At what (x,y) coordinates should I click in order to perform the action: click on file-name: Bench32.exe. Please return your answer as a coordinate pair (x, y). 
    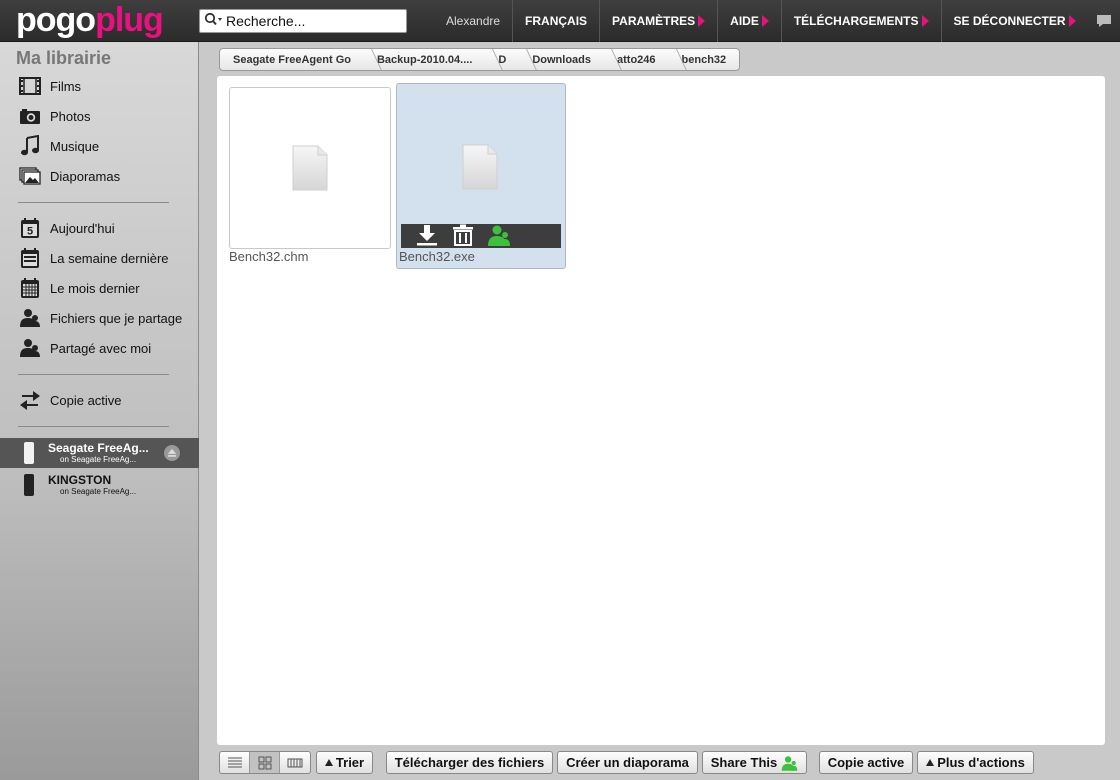
    Looking at the image, I should click on (437, 256).